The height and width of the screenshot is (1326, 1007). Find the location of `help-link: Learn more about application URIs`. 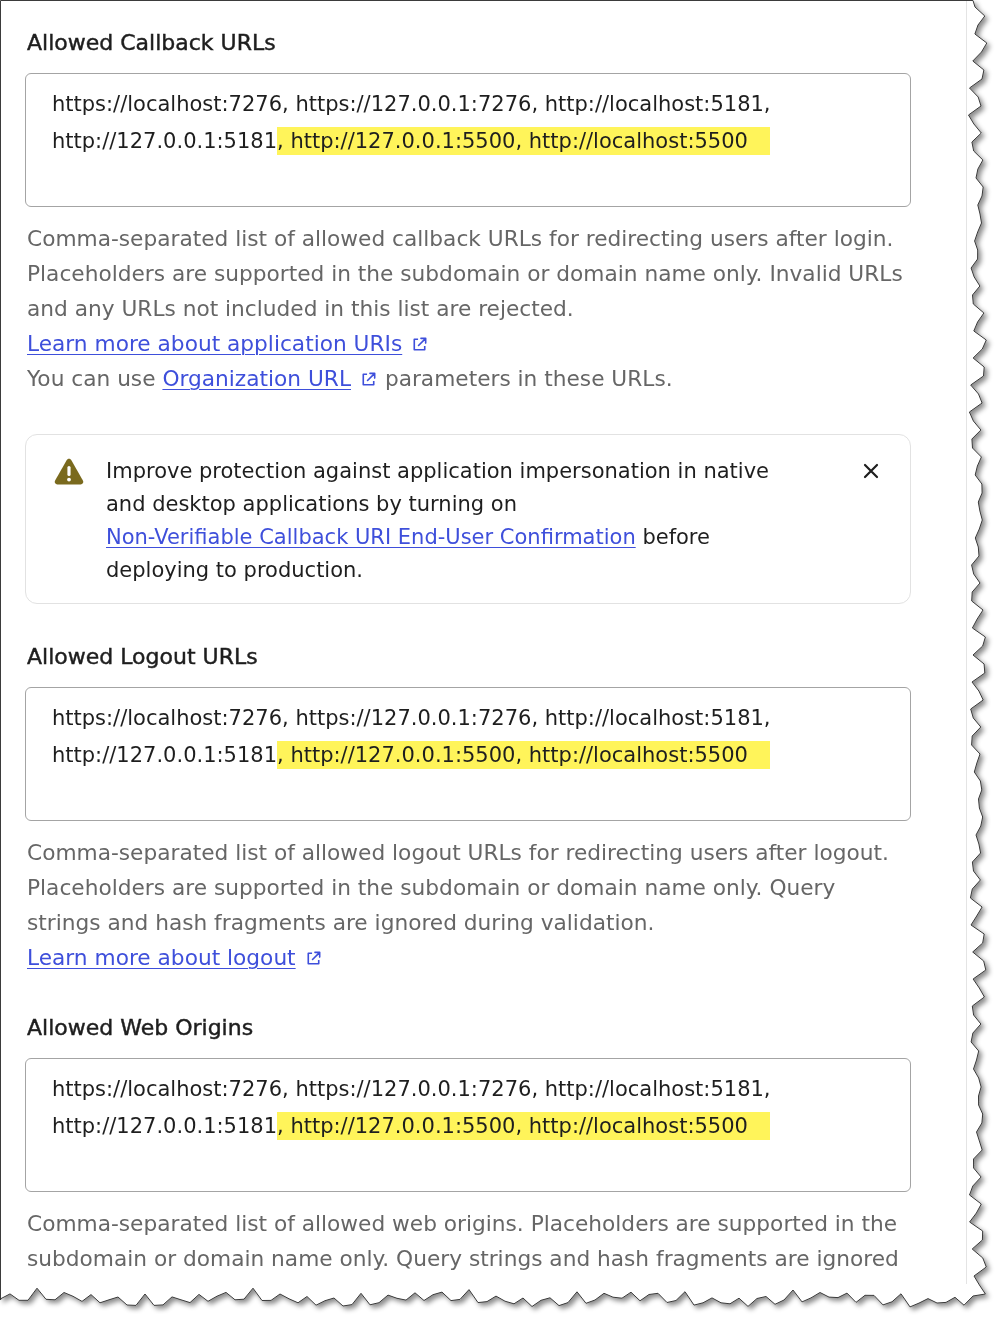

help-link: Learn more about application URIs is located at coordinates (228, 343).